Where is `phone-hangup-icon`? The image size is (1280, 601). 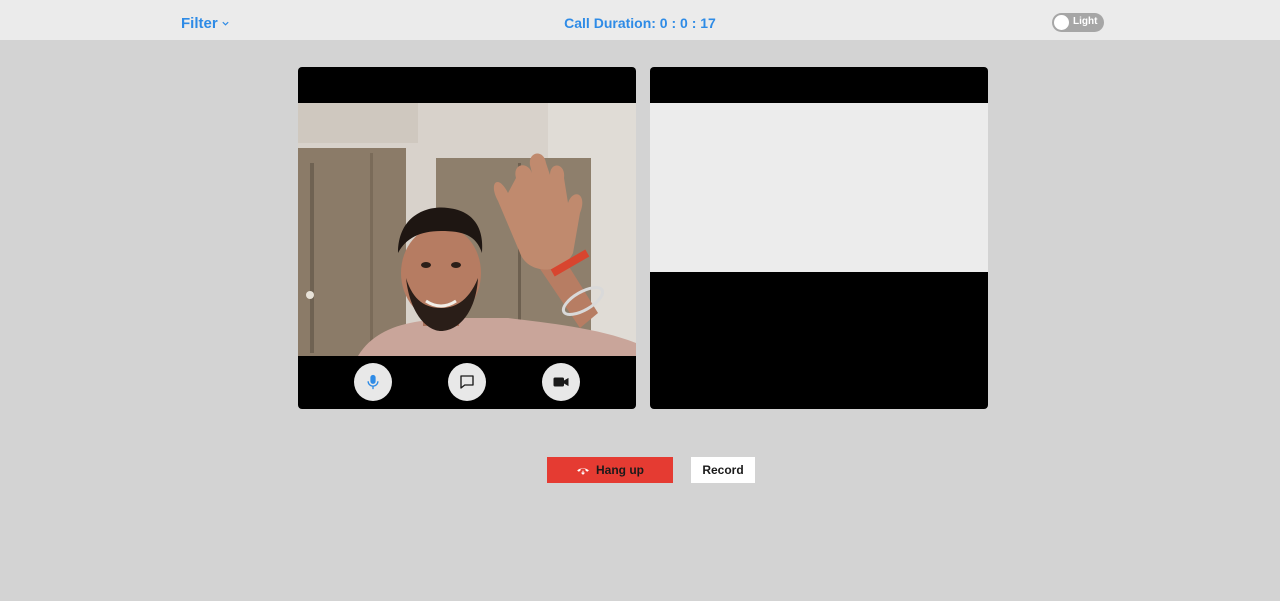
phone-hangup-icon is located at coordinates (583, 471).